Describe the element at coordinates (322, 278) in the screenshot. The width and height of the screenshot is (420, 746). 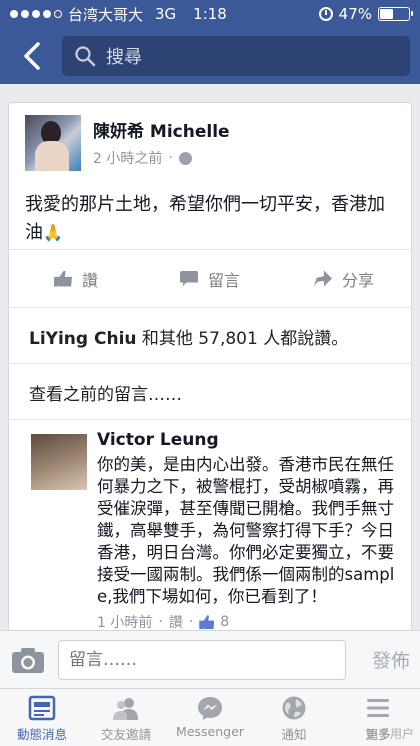
I see `share-arrow-icon` at that location.